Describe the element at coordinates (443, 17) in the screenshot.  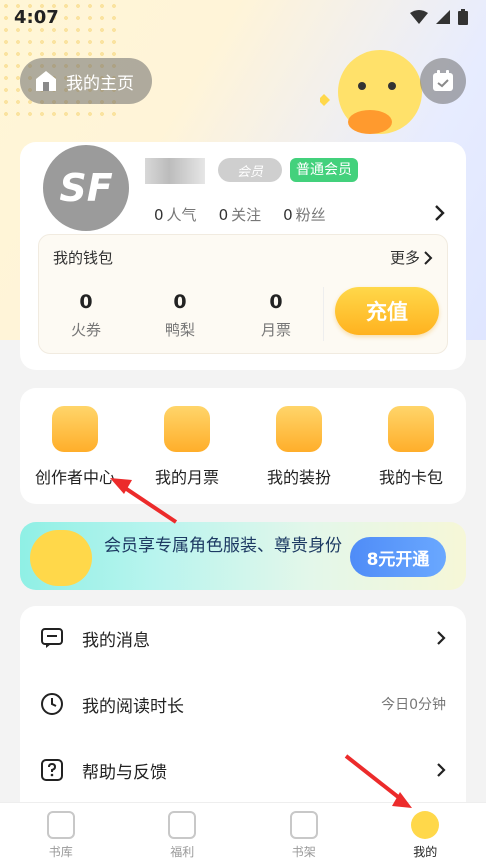
I see `signal-icon` at that location.